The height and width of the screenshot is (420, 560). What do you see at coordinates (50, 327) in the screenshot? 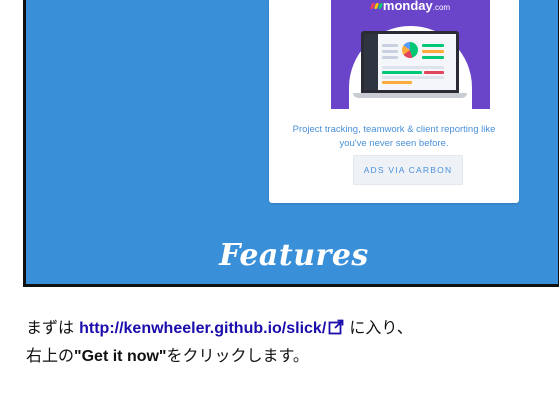
I see `instruction-prefix: まずは` at bounding box center [50, 327].